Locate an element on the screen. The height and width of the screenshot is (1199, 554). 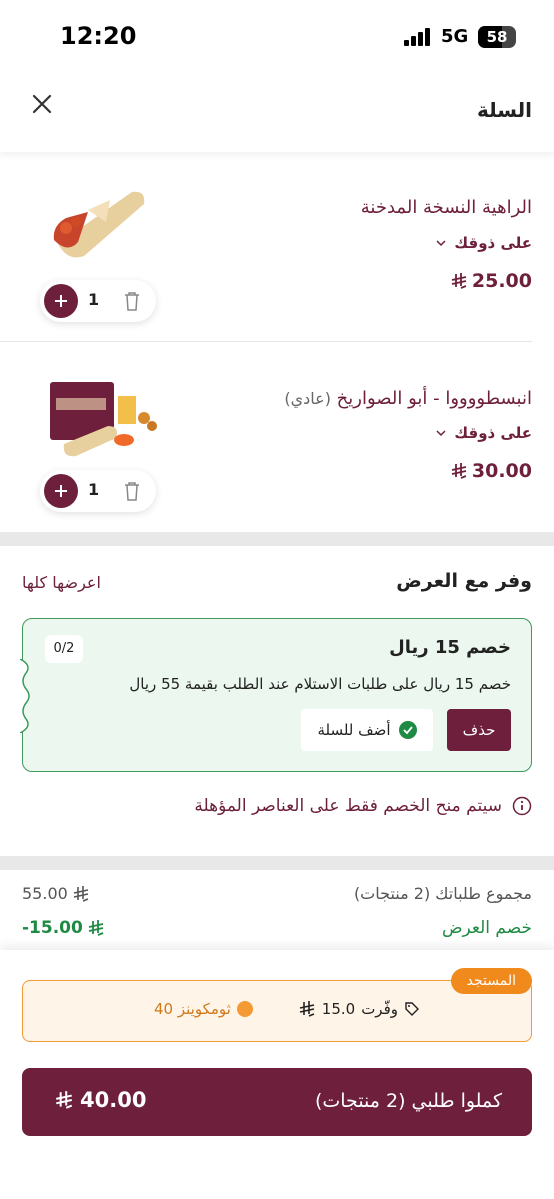
subtotal-value: 55.00 is located at coordinates (56, 893).